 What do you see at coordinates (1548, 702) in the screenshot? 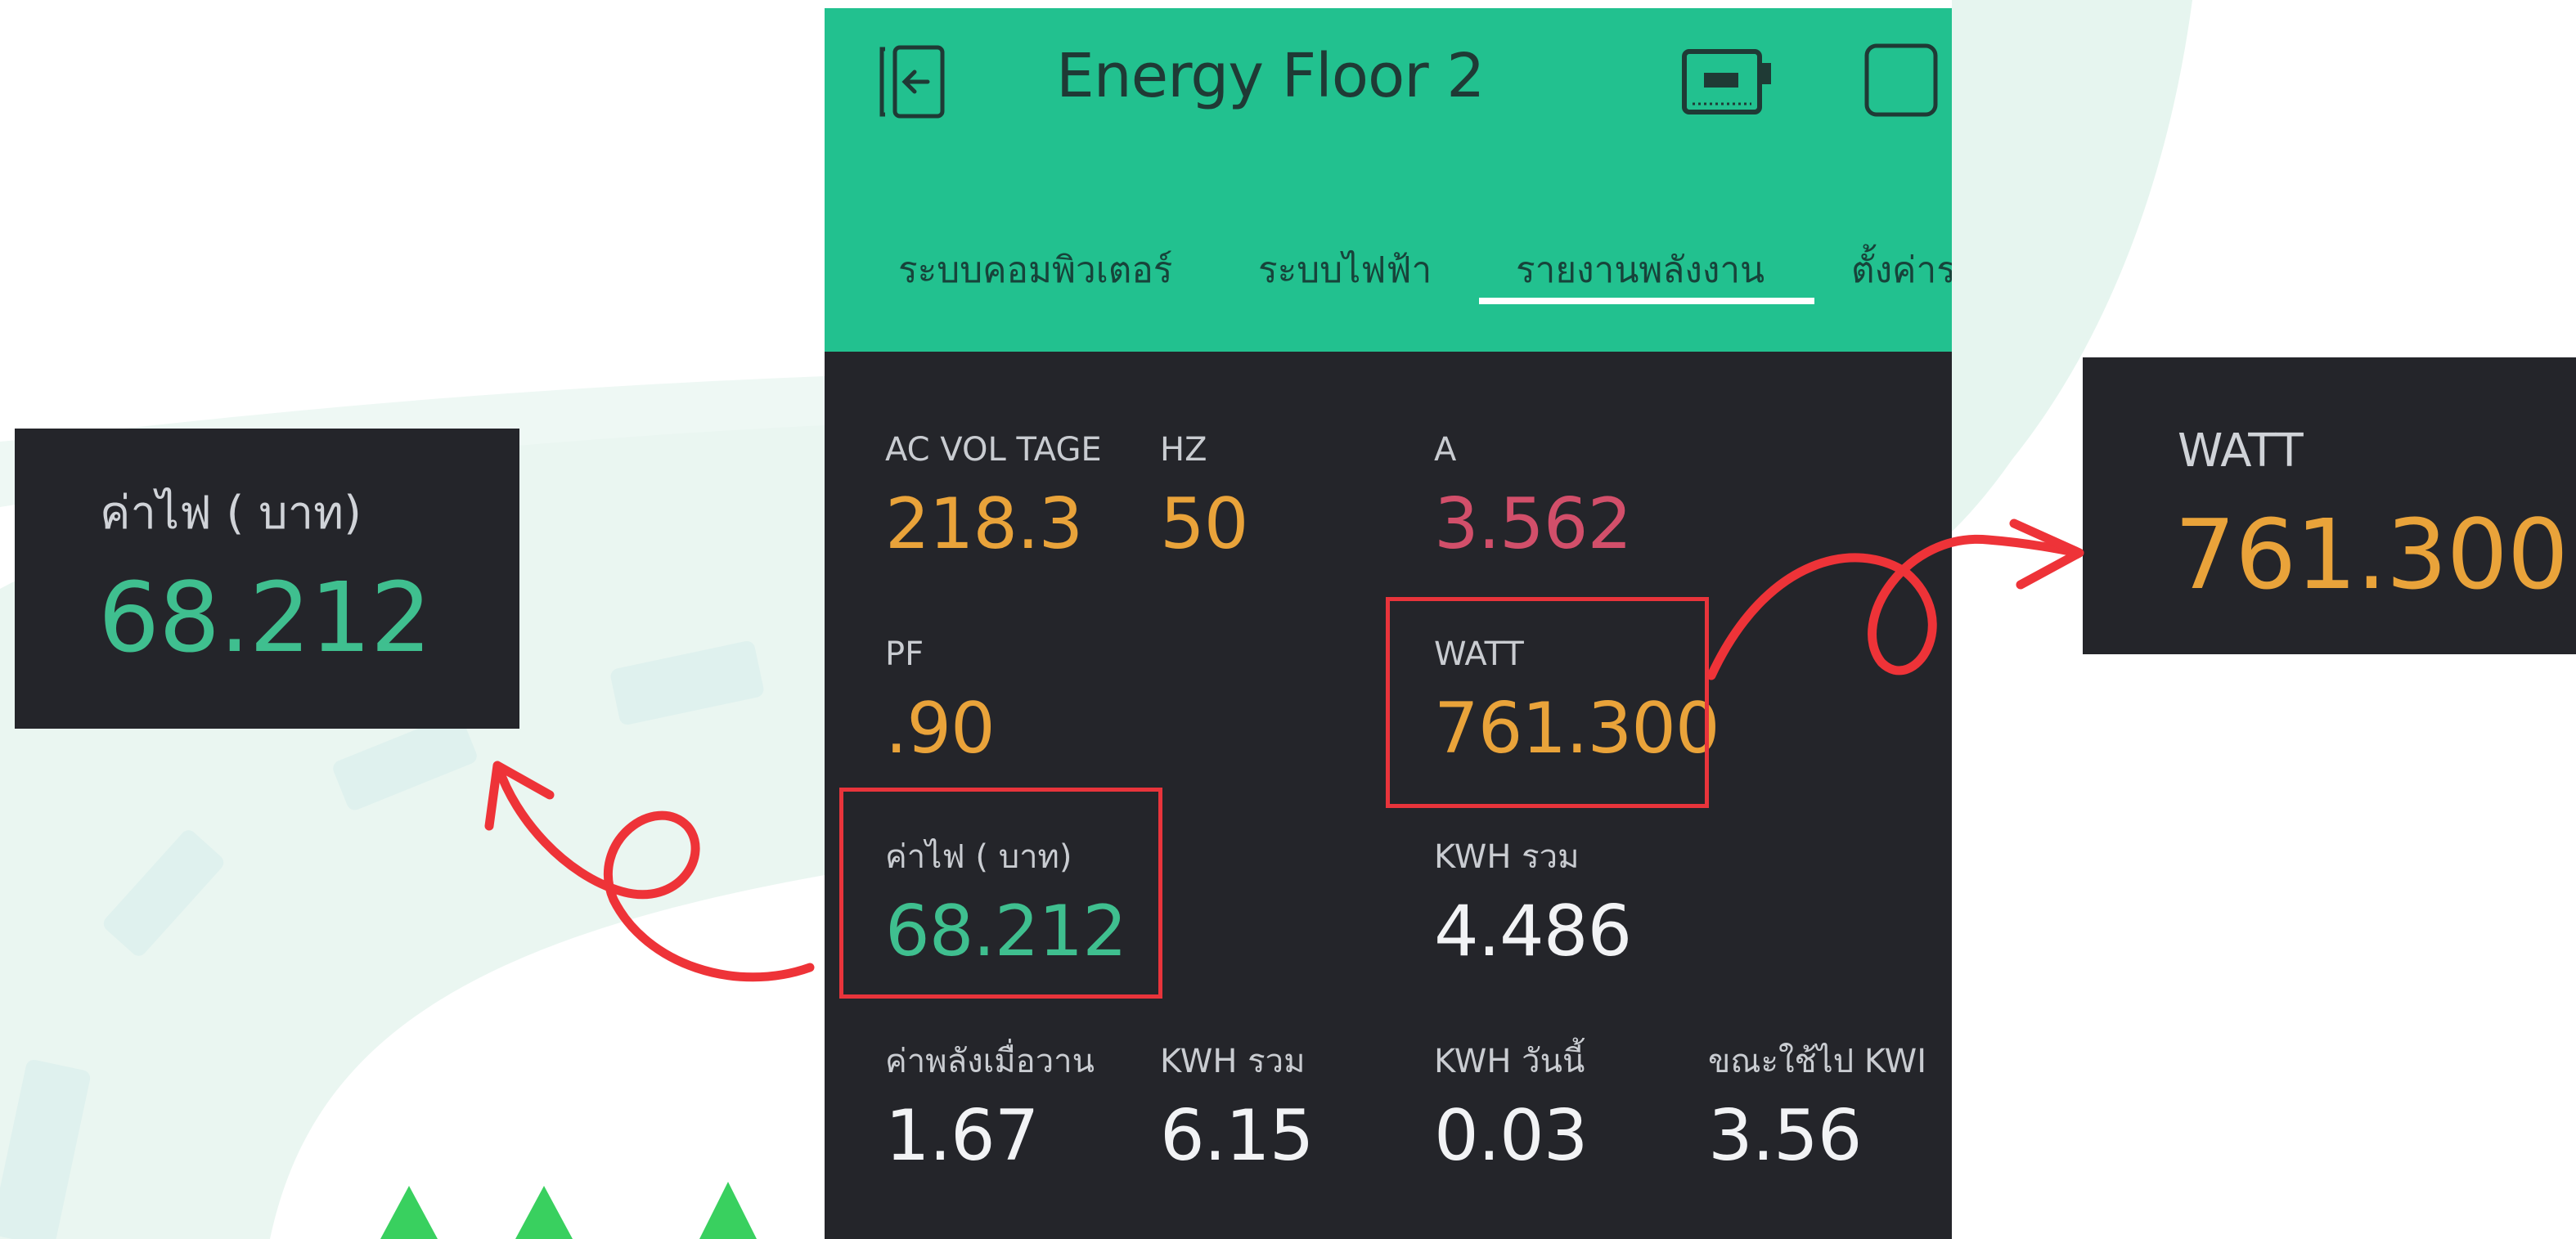
I see `watt-highlight-box` at bounding box center [1548, 702].